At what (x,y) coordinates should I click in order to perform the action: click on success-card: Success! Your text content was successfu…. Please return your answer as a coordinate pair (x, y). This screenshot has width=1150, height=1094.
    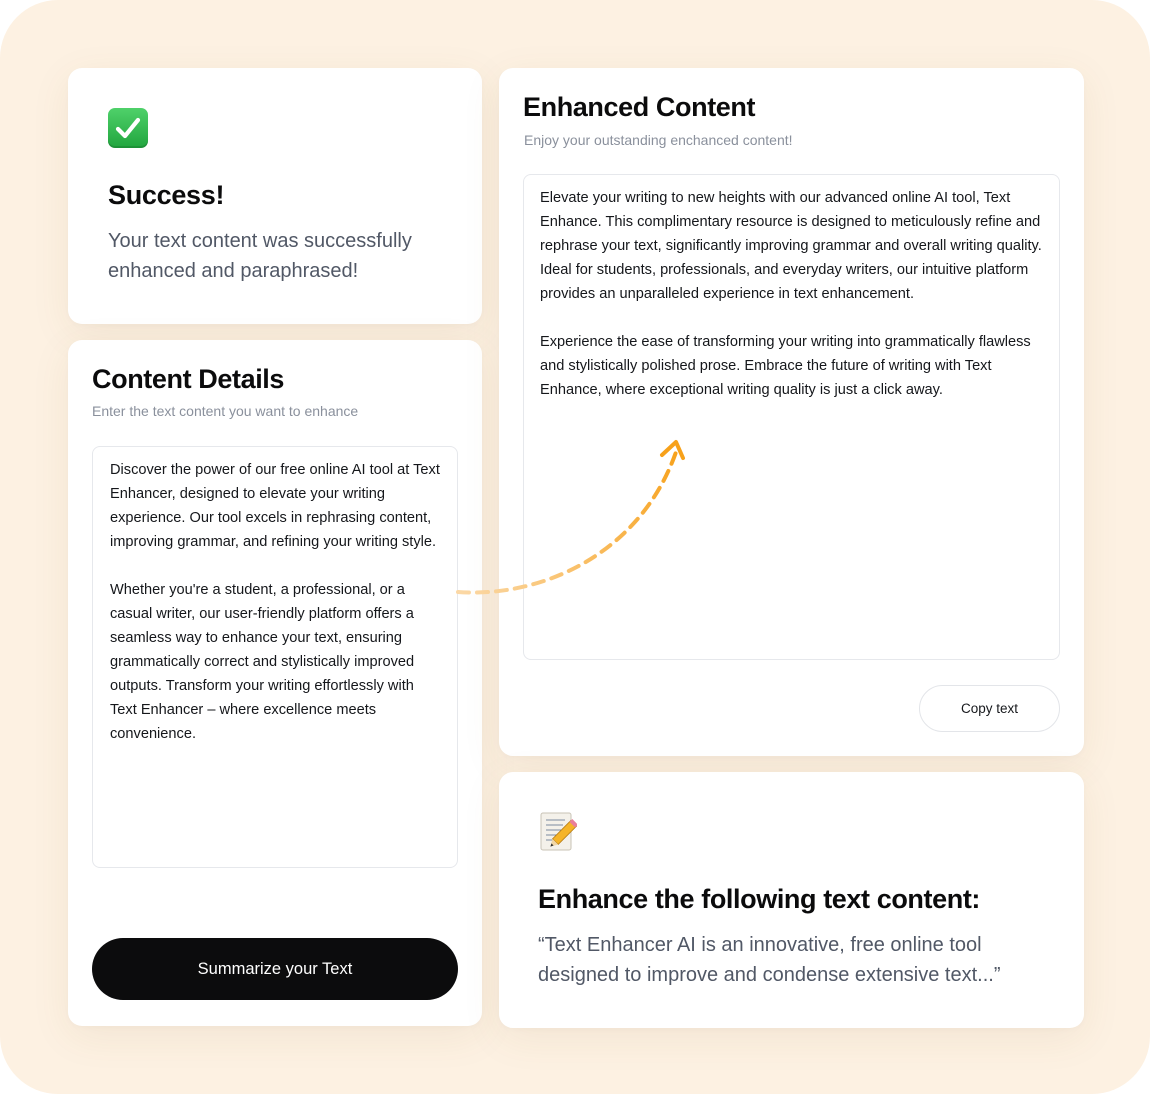
    Looking at the image, I should click on (275, 196).